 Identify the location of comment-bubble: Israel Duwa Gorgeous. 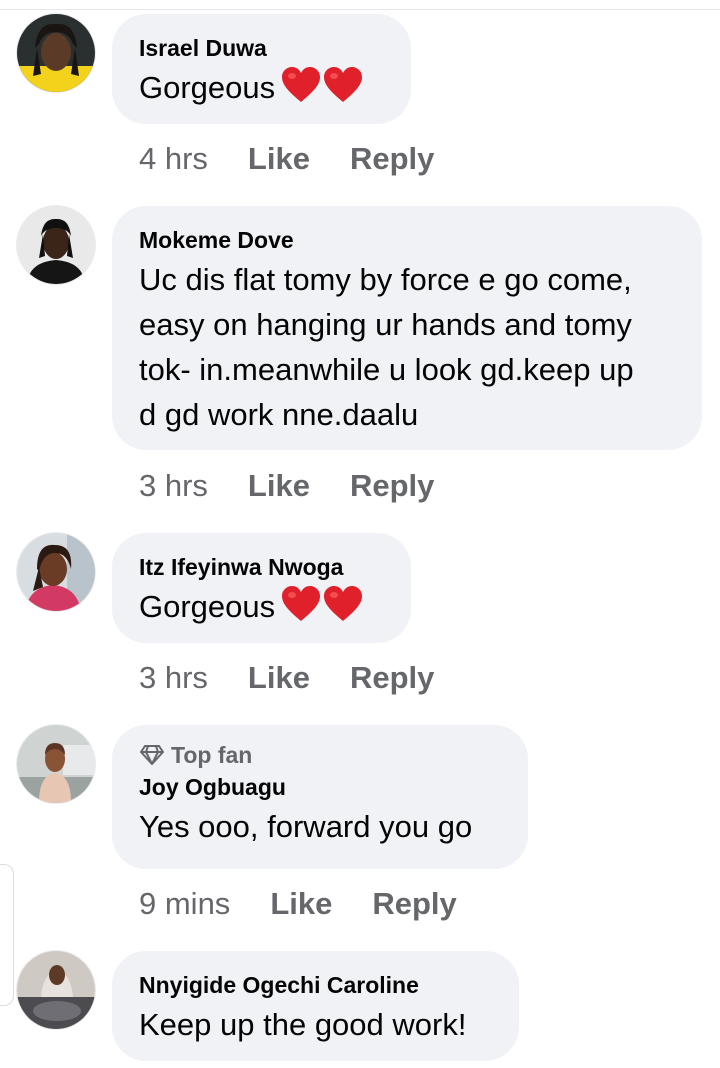
(261, 69).